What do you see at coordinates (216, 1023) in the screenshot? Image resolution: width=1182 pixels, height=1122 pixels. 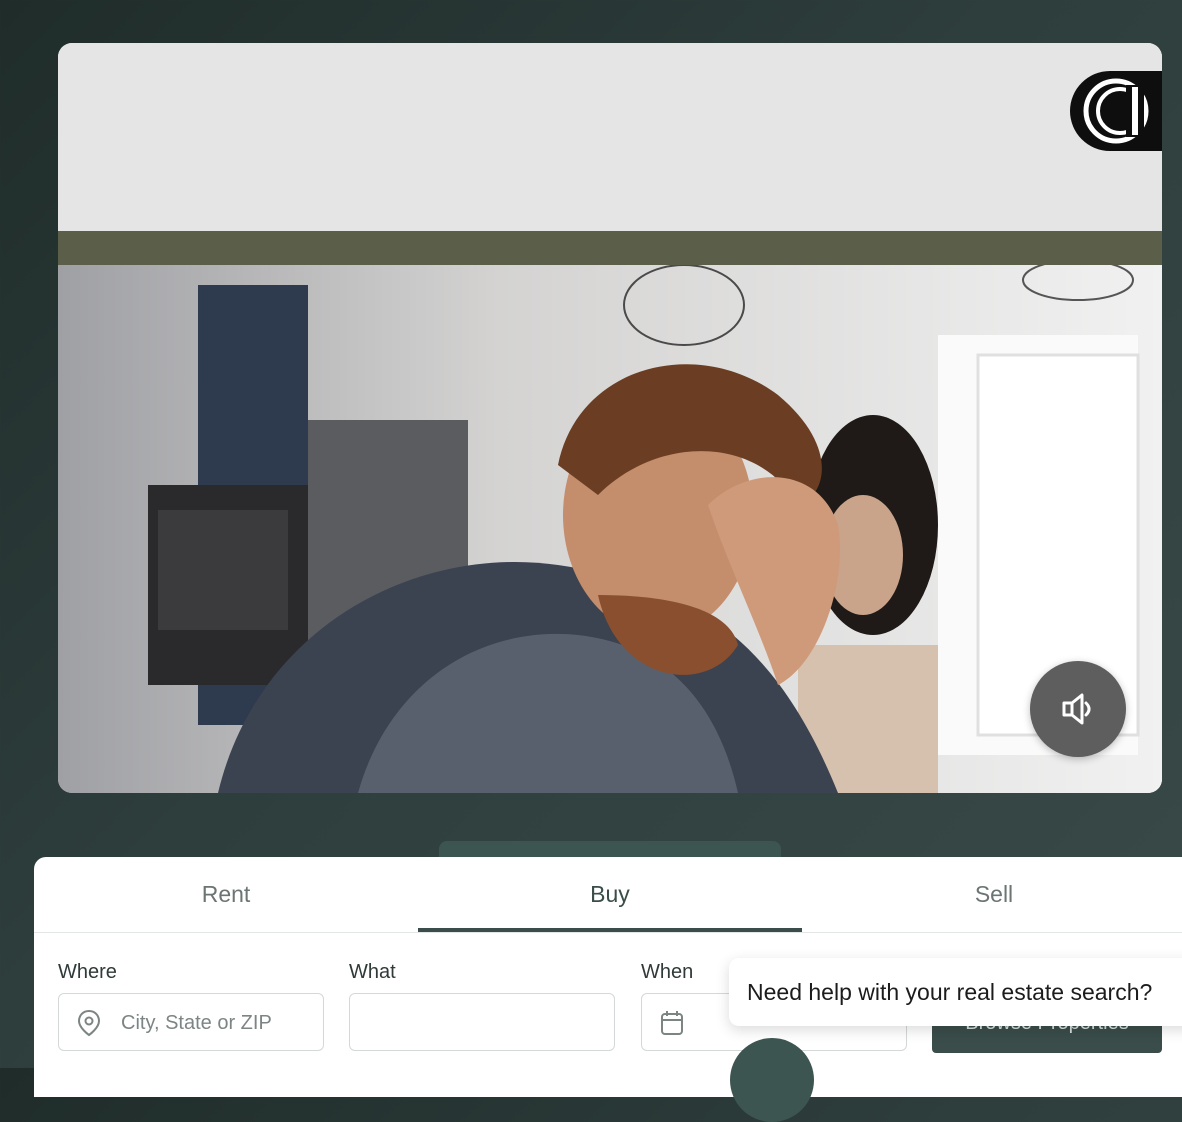 I see `where-input` at bounding box center [216, 1023].